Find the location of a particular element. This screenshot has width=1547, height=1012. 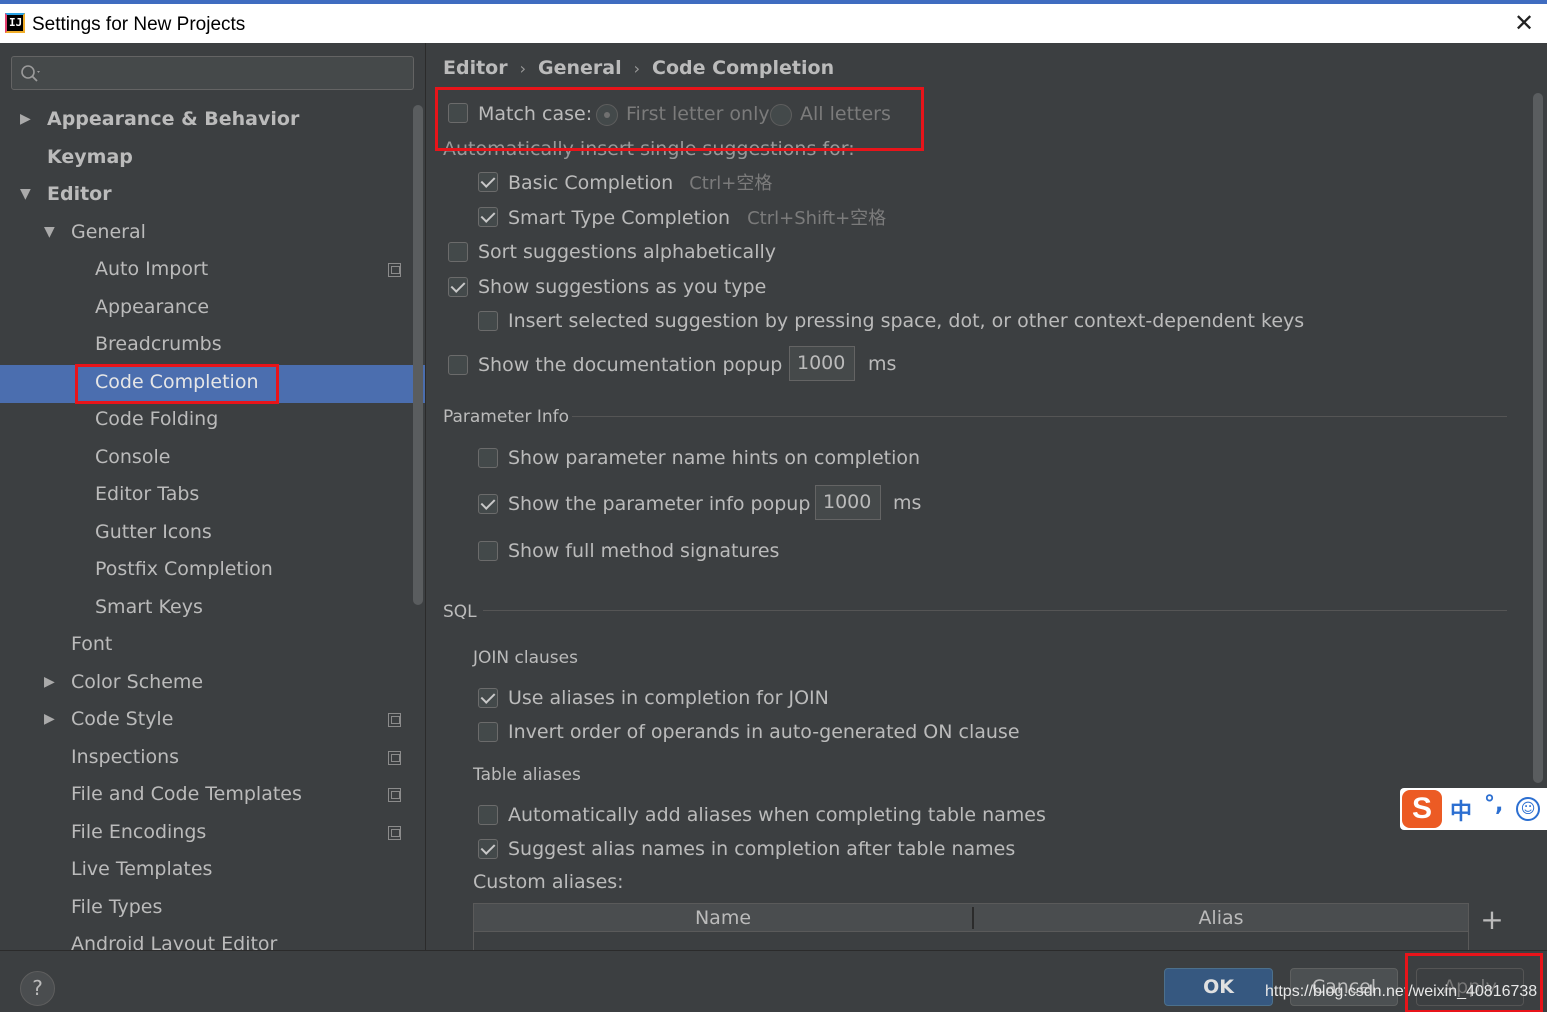

invert-order-checkbox is located at coordinates (488, 732).